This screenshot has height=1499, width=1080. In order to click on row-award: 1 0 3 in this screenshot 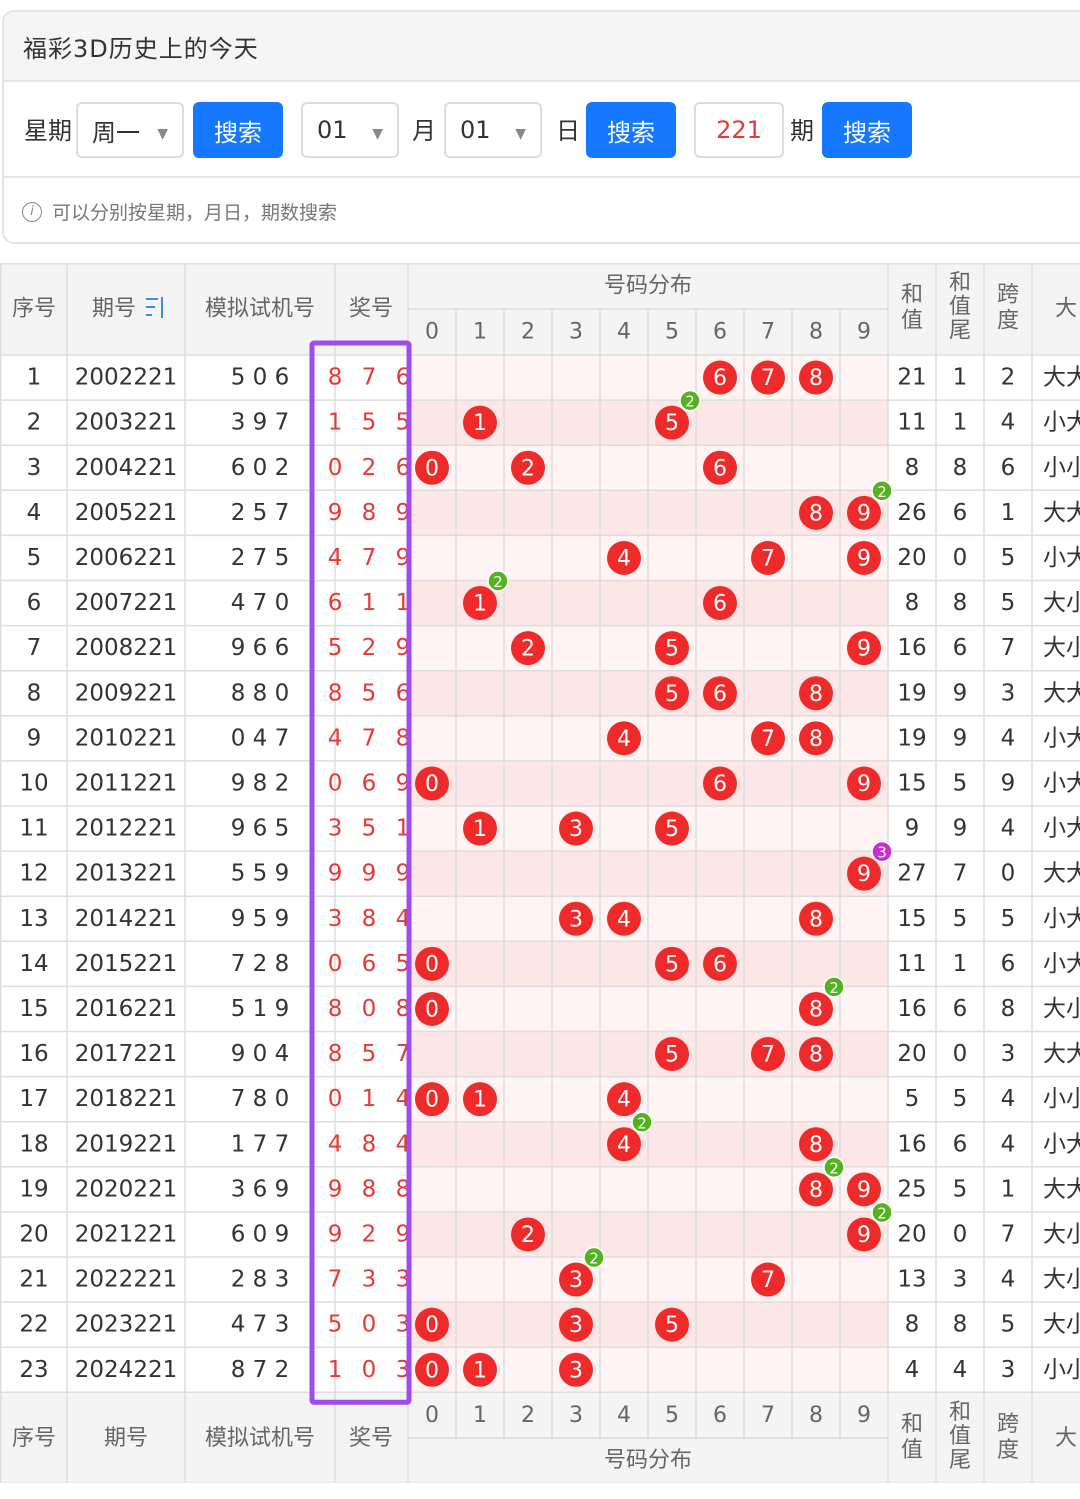, I will do `click(372, 1370)`.